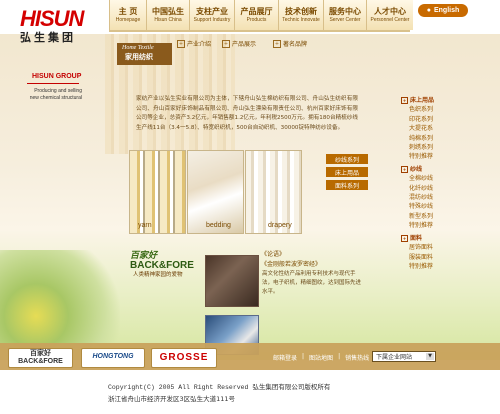 This screenshot has height=414, width=500. I want to click on nav-sublabel: Technic Innovate, so click(301, 19).